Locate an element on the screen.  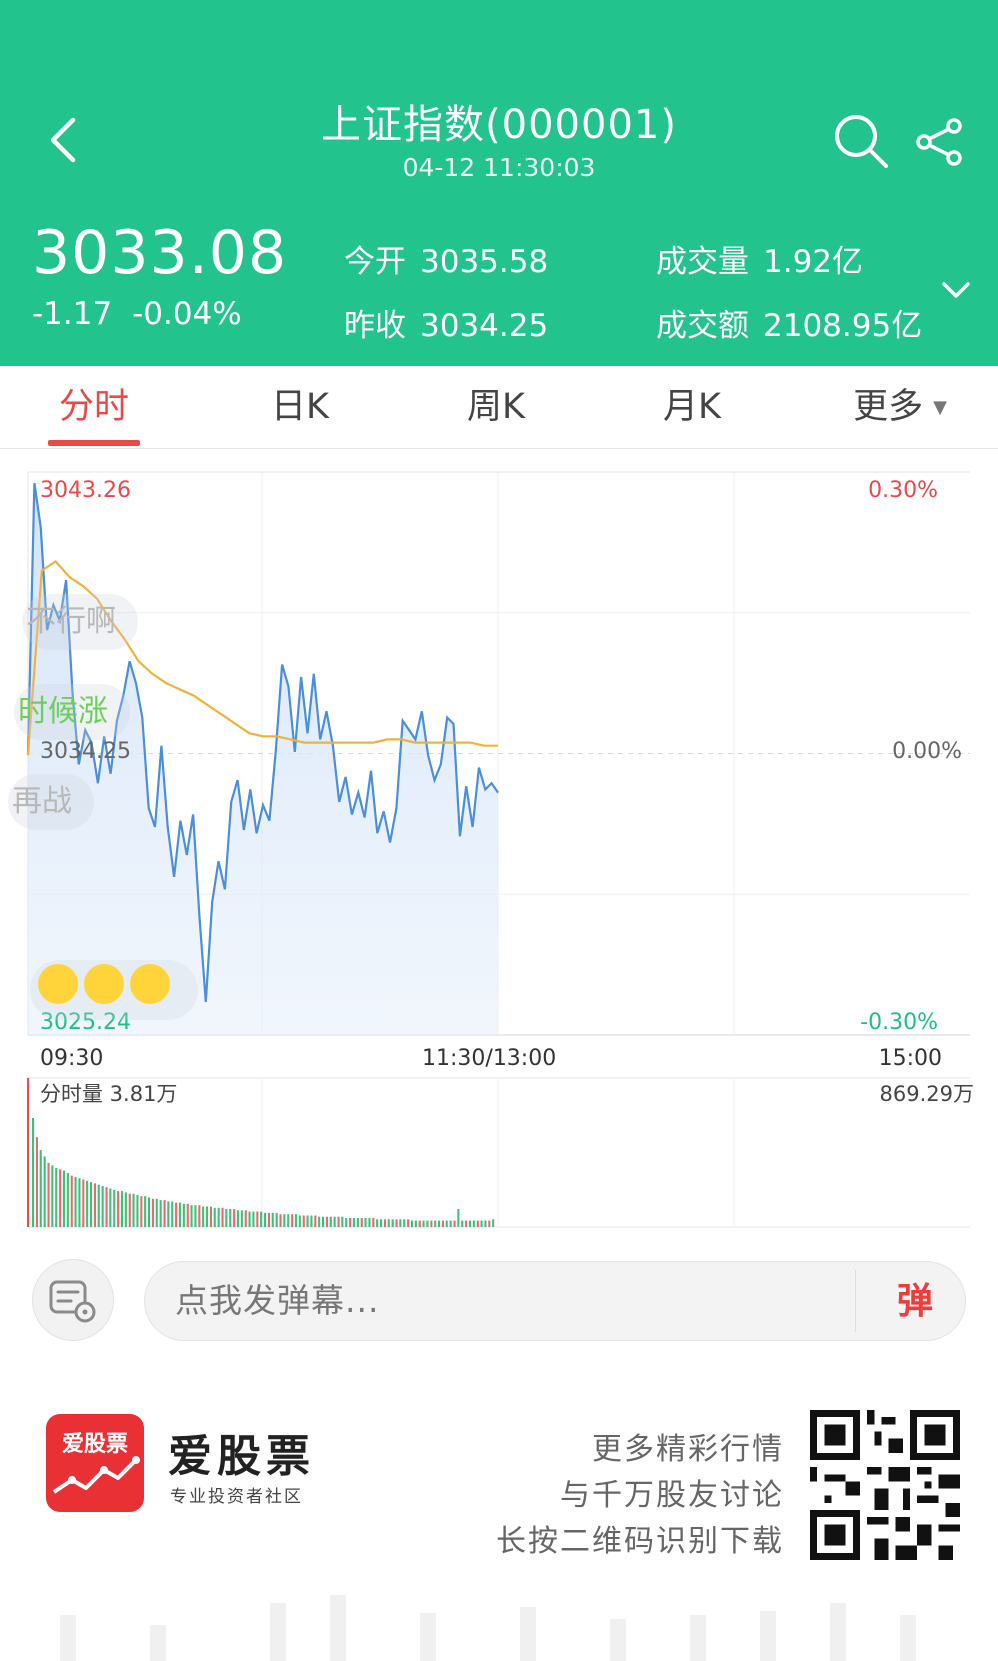
danmaku-input-bar: 点我发弹幕... 弹 is located at coordinates (499, 1300).